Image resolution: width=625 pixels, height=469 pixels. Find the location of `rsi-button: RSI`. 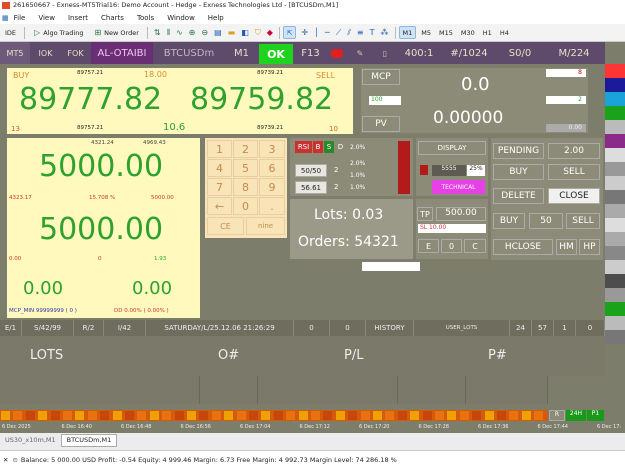

rsi-button: RSI is located at coordinates (303, 147).